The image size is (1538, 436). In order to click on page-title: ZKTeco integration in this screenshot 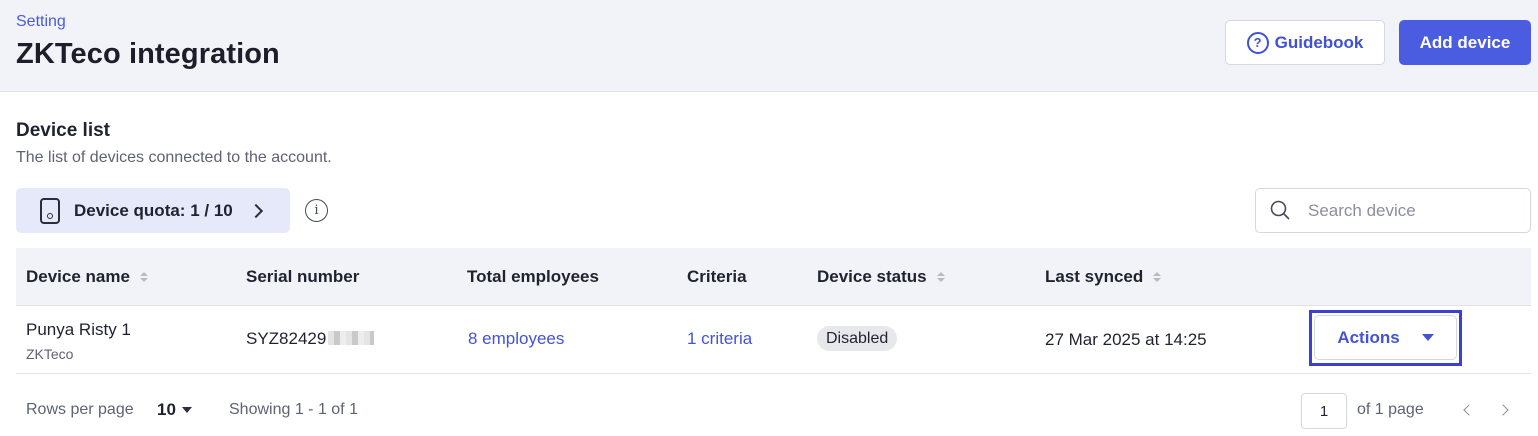, I will do `click(148, 54)`.